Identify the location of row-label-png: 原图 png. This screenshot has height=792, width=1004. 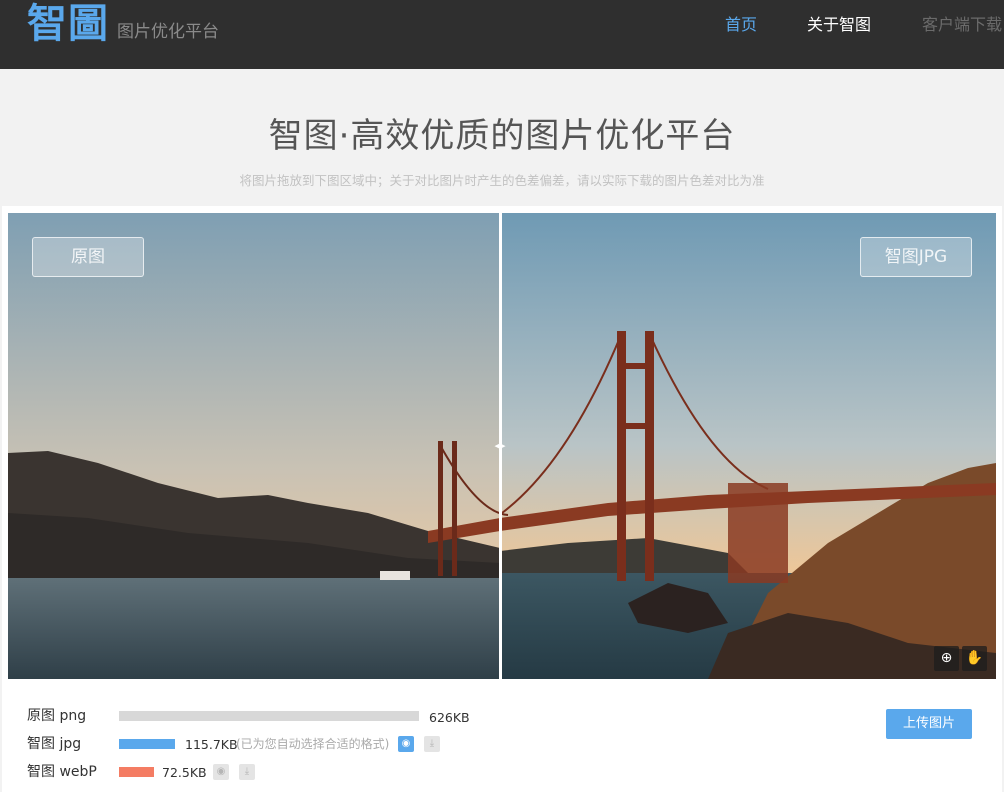
(57, 716).